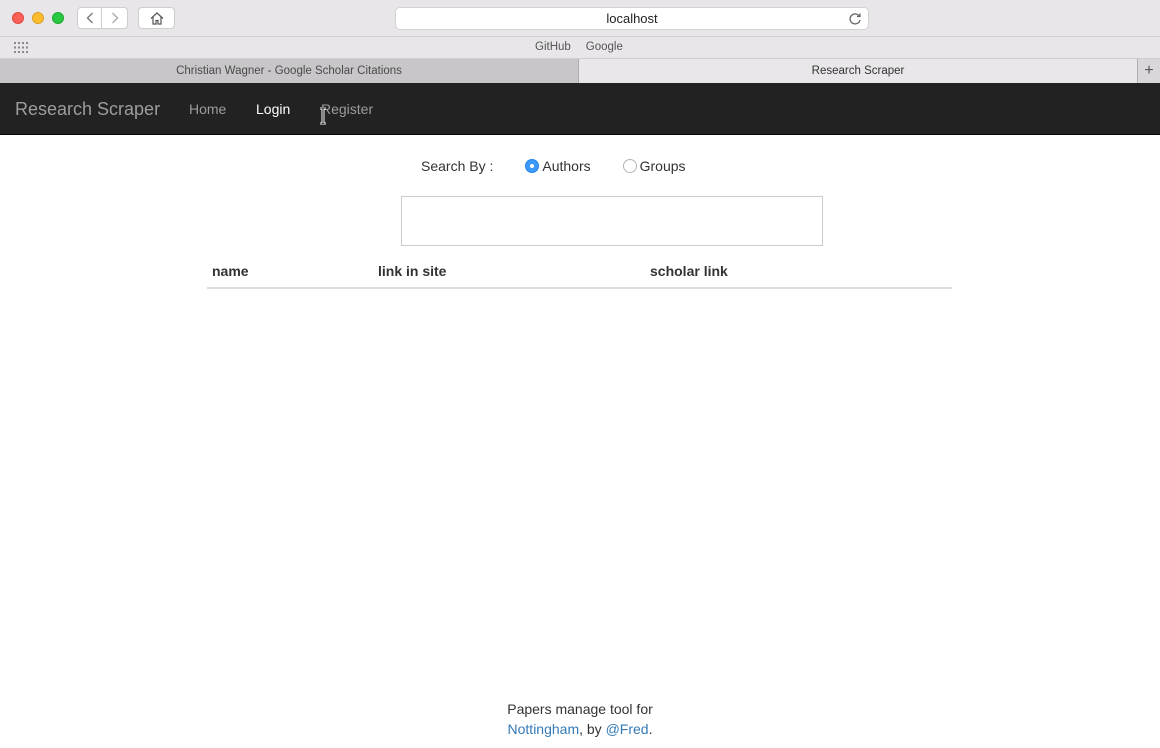 The height and width of the screenshot is (748, 1160). What do you see at coordinates (604, 47) in the screenshot?
I see `bookmark-google: Google` at bounding box center [604, 47].